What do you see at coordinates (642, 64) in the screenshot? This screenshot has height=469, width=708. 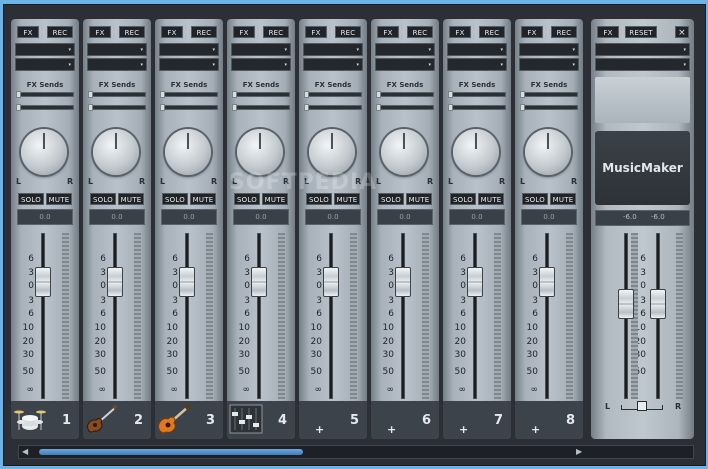 I see `master-output-dropdown: ▾` at bounding box center [642, 64].